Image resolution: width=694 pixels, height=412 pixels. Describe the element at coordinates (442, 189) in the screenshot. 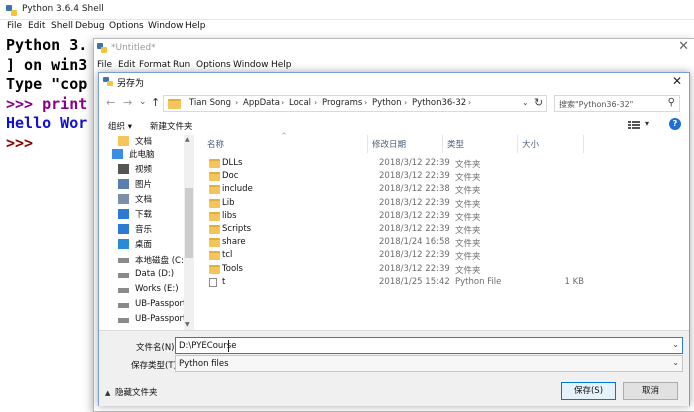

I see `file-row: include 2018/3/12 22:38 文件夹` at that location.